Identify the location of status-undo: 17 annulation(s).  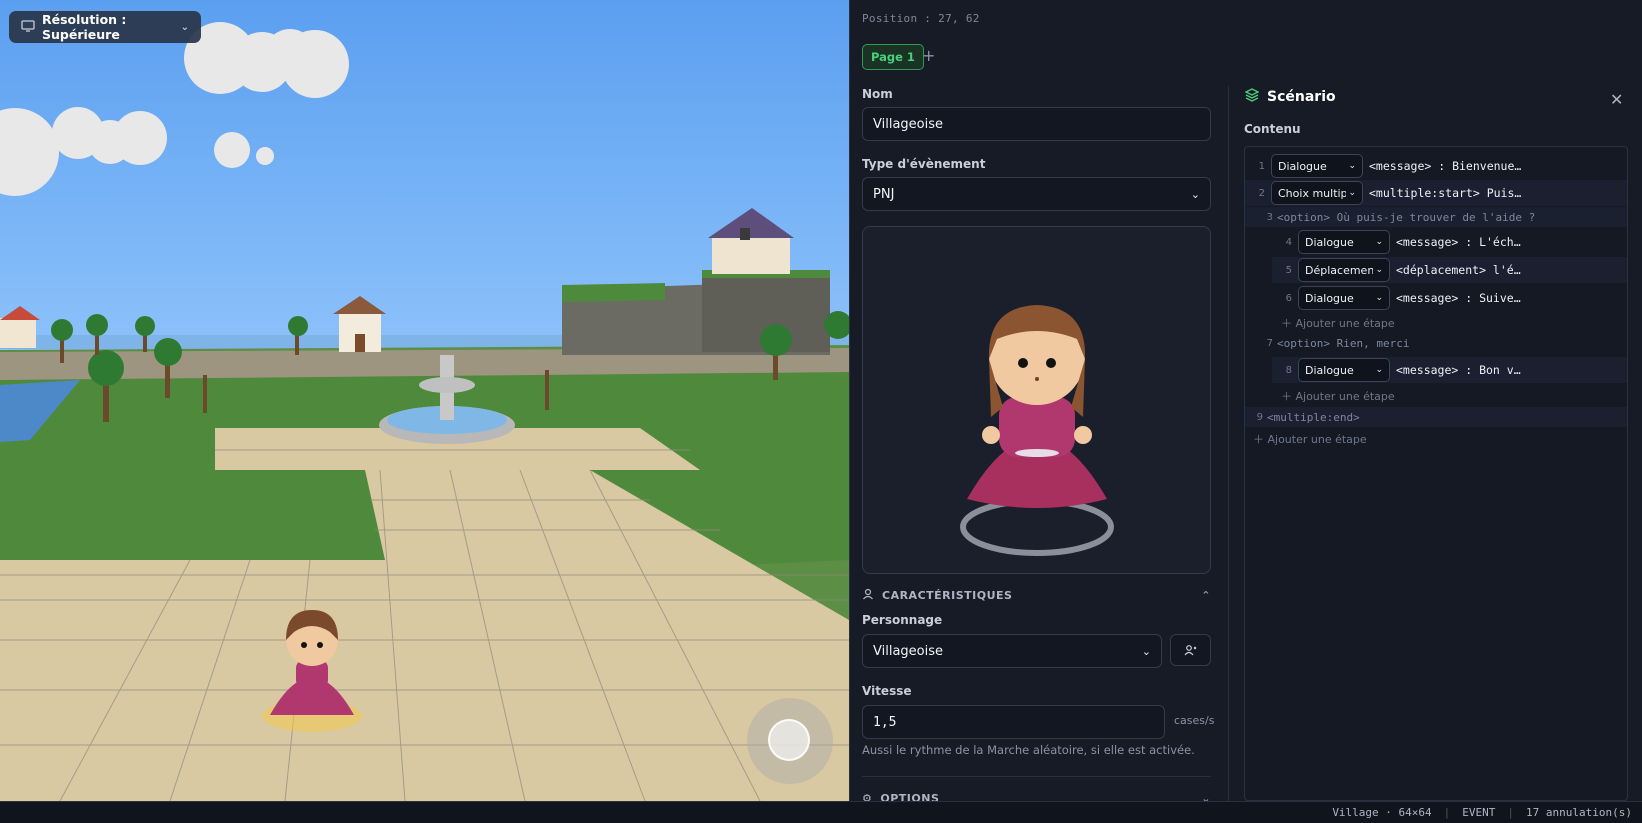
(1579, 812).